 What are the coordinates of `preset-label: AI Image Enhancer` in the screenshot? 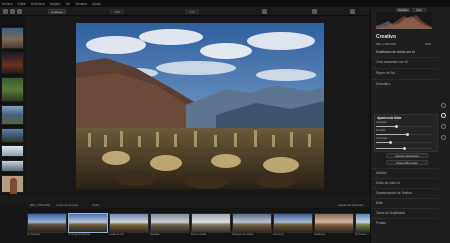 It's located at (79, 234).